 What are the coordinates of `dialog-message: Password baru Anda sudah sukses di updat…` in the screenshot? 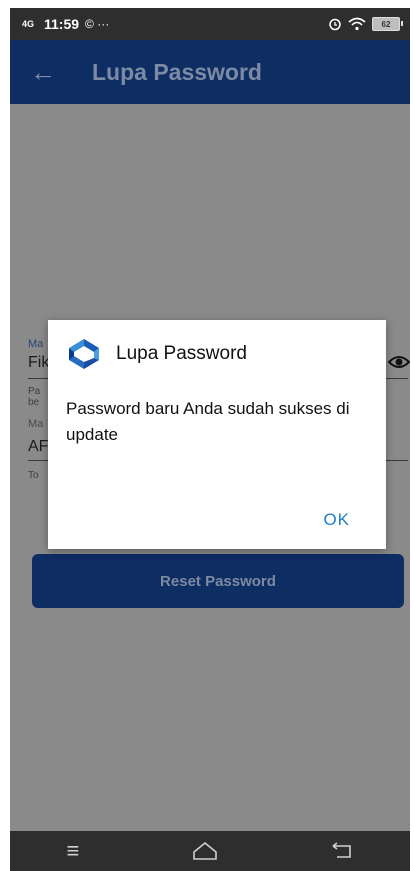 It's located at (208, 421).